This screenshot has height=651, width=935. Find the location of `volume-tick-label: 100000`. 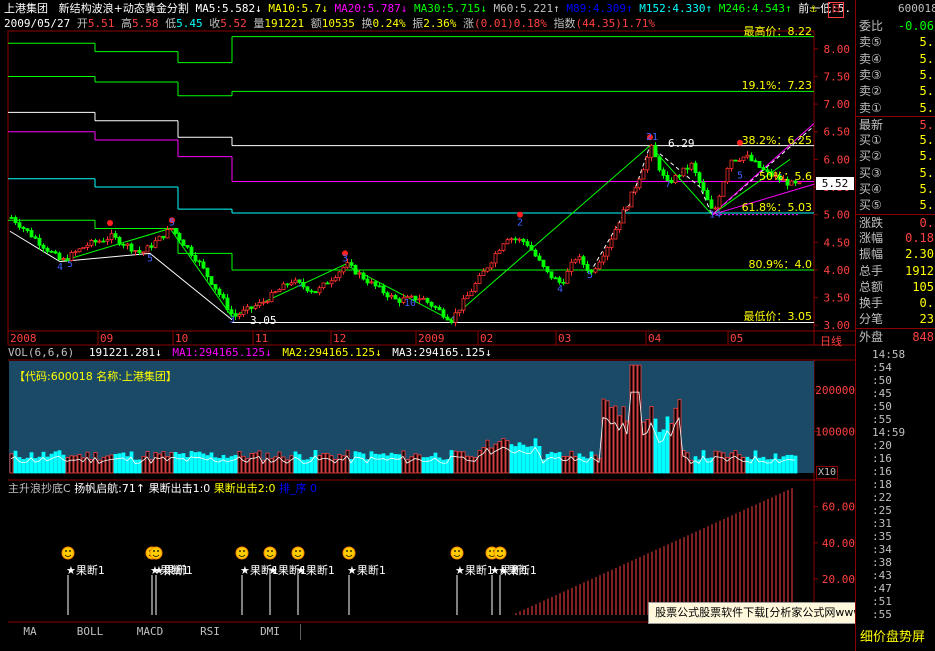

volume-tick-label: 100000 is located at coordinates (835, 432).